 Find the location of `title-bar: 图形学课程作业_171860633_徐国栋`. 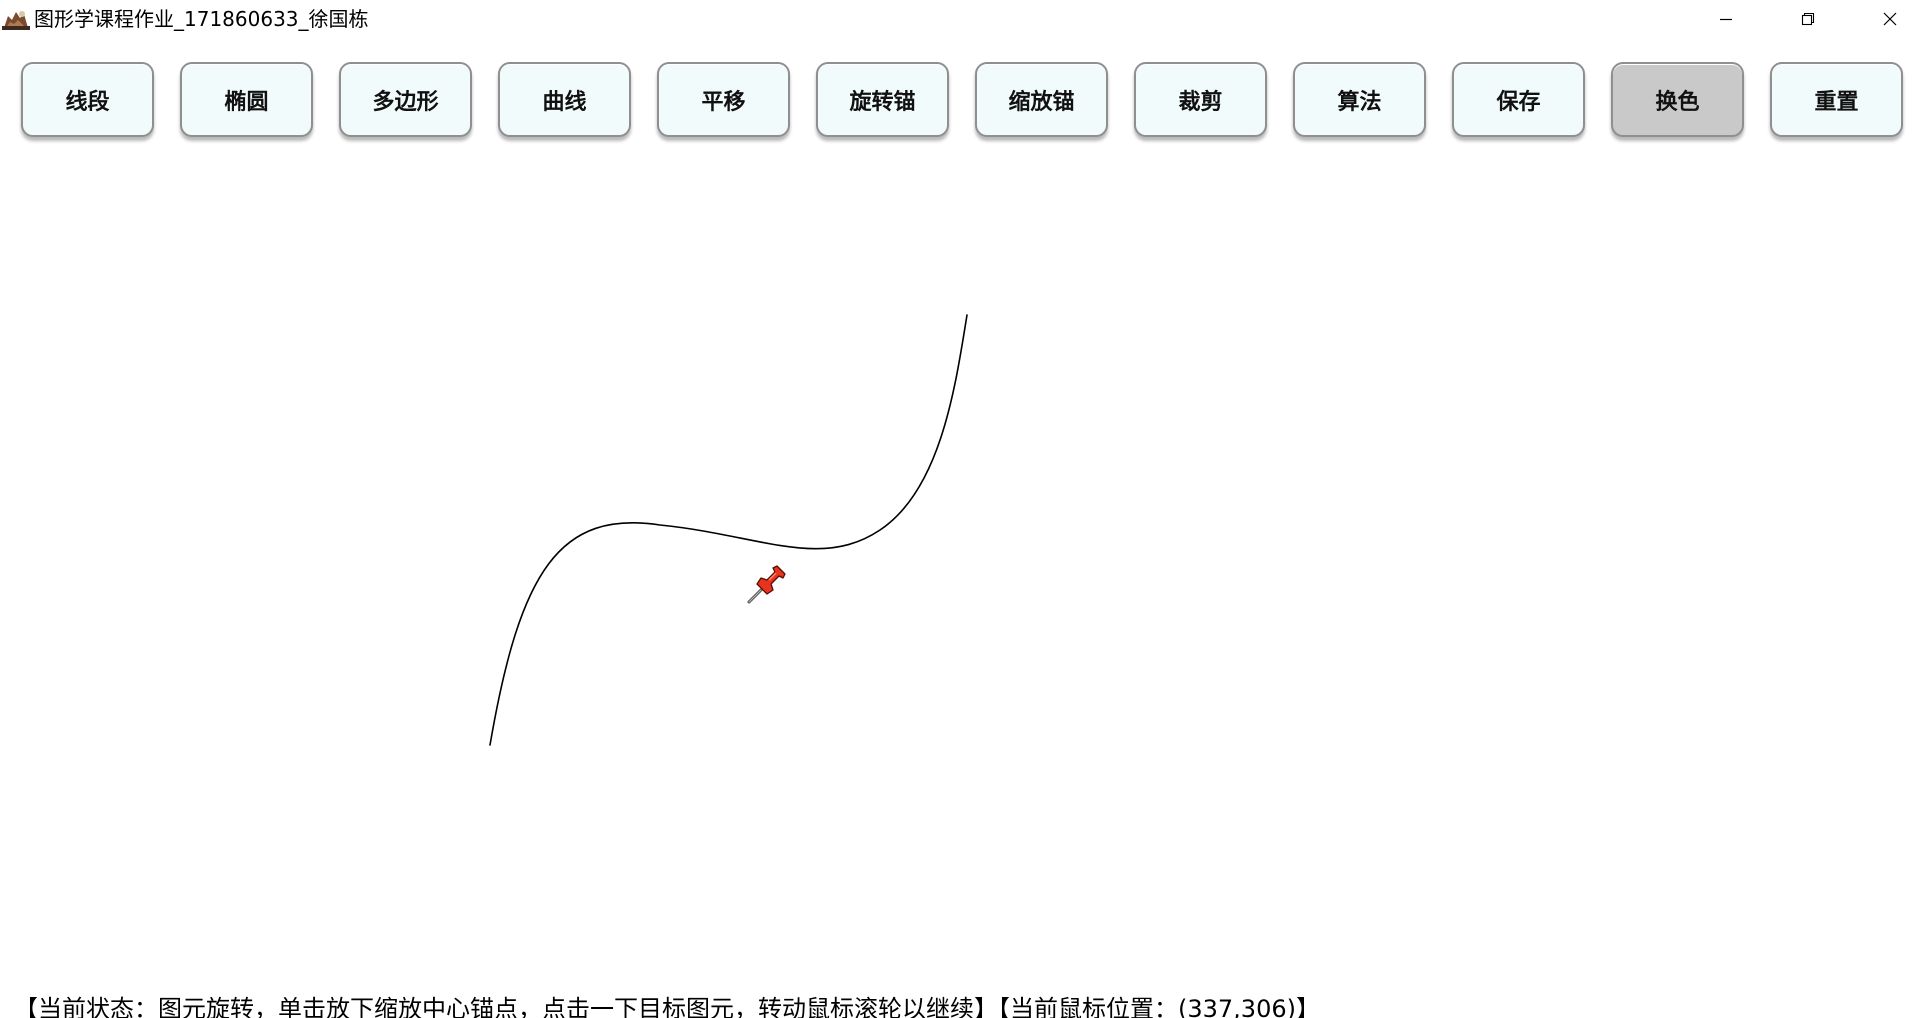

title-bar: 图形学课程作业_171860633_徐国栋 is located at coordinates (959, 19).